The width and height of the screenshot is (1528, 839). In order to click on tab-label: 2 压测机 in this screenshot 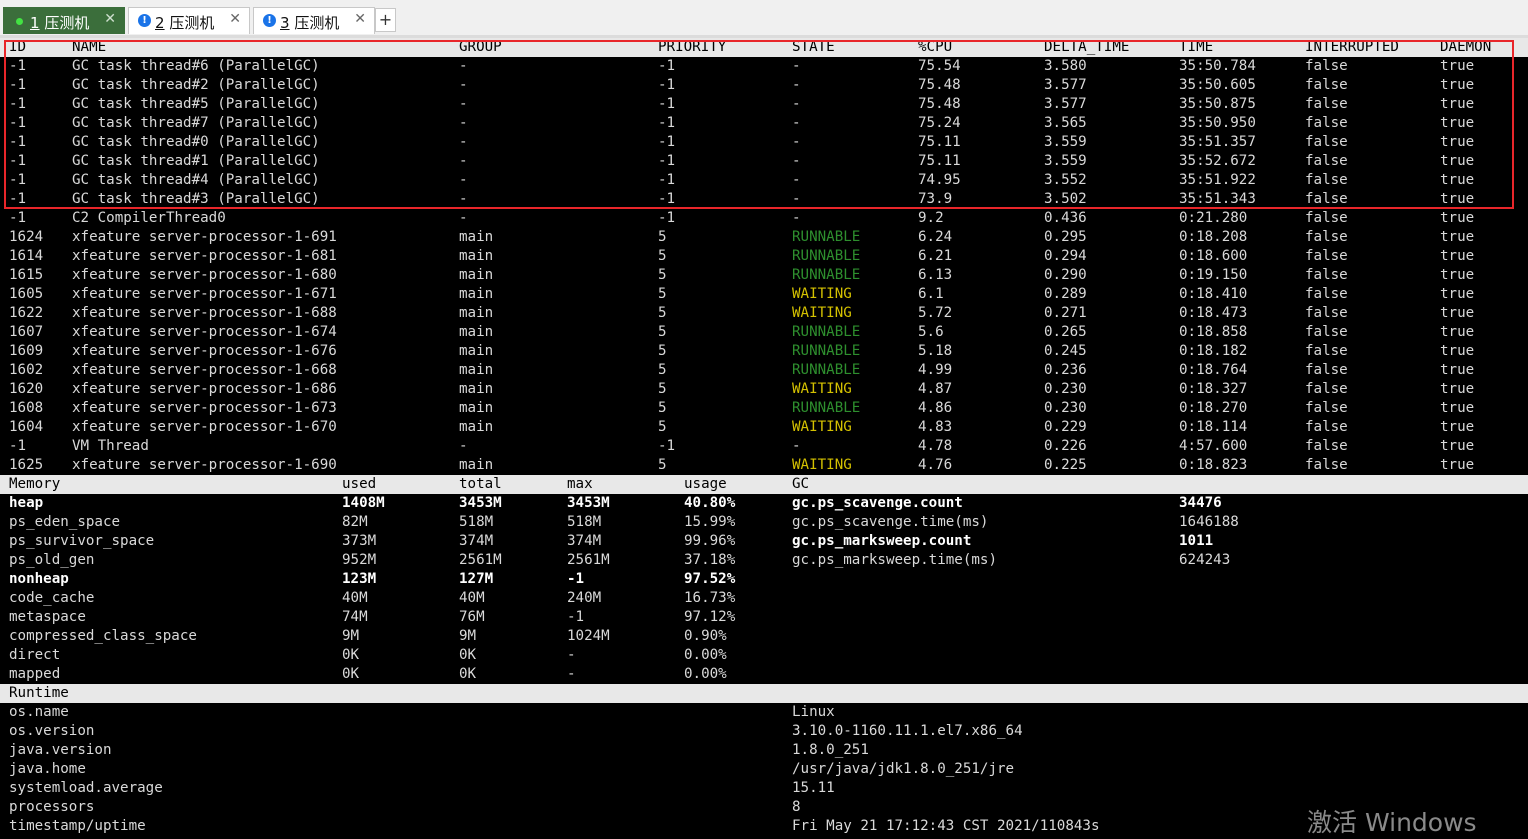, I will do `click(184, 22)`.